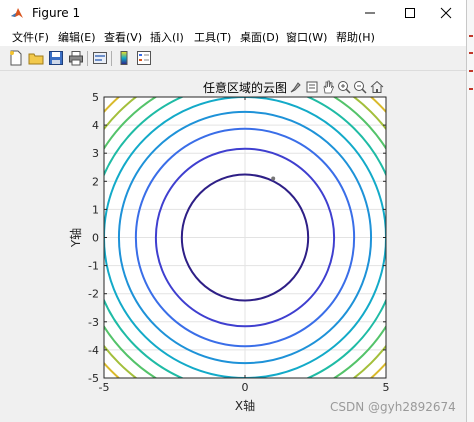 This screenshot has width=474, height=422. I want to click on menu-desktop: 桌面(D), so click(259, 37).